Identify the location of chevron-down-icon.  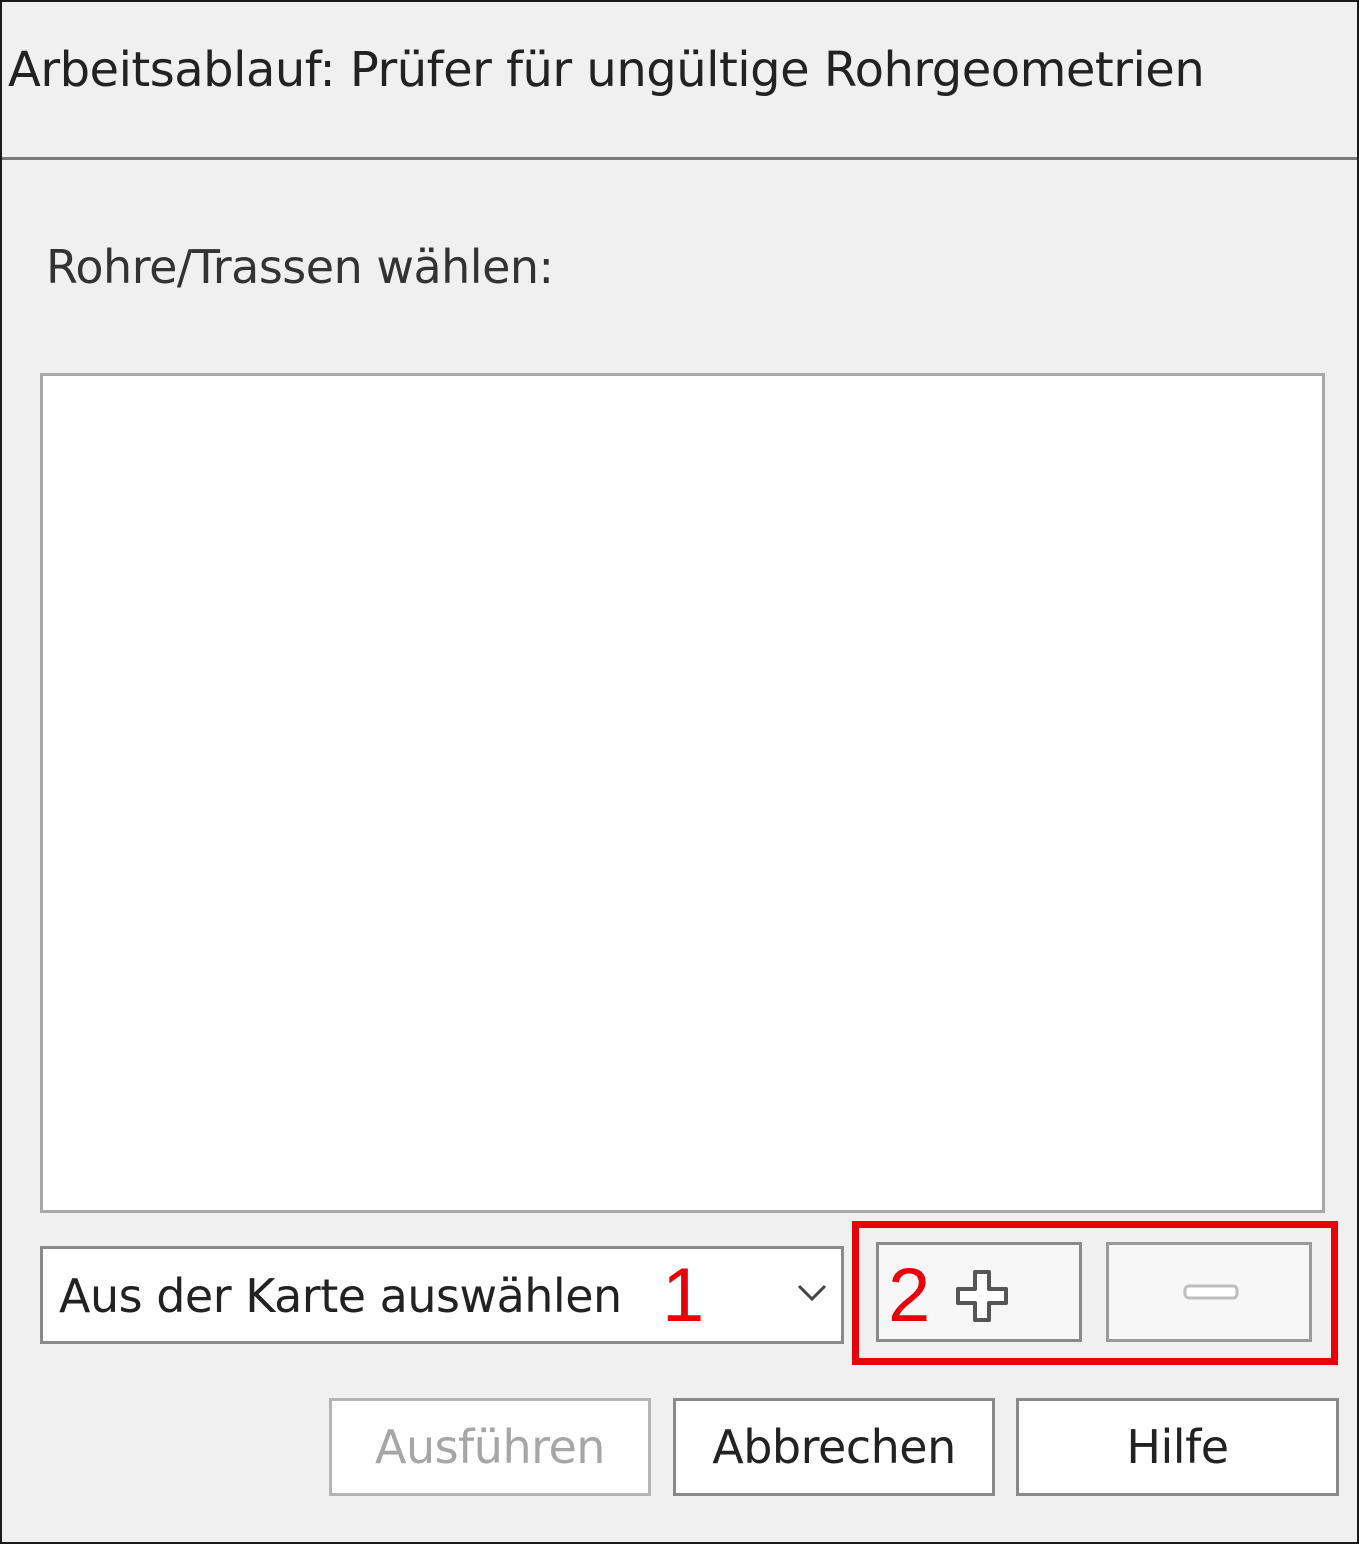
(812, 1293).